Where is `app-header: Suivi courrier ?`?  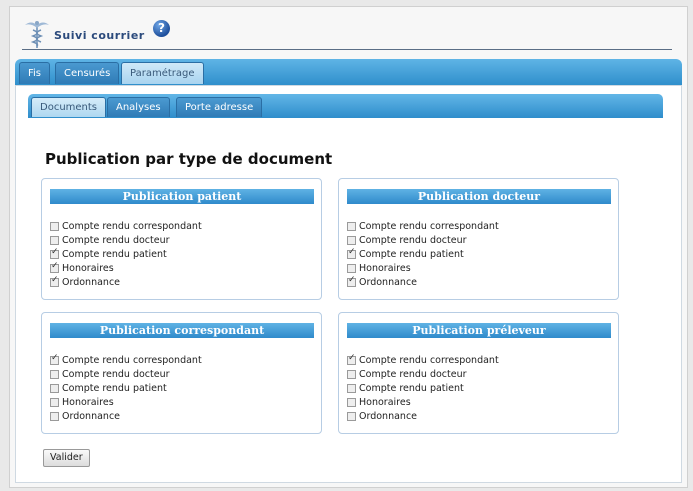
app-header: Suivi courrier ? is located at coordinates (347, 34).